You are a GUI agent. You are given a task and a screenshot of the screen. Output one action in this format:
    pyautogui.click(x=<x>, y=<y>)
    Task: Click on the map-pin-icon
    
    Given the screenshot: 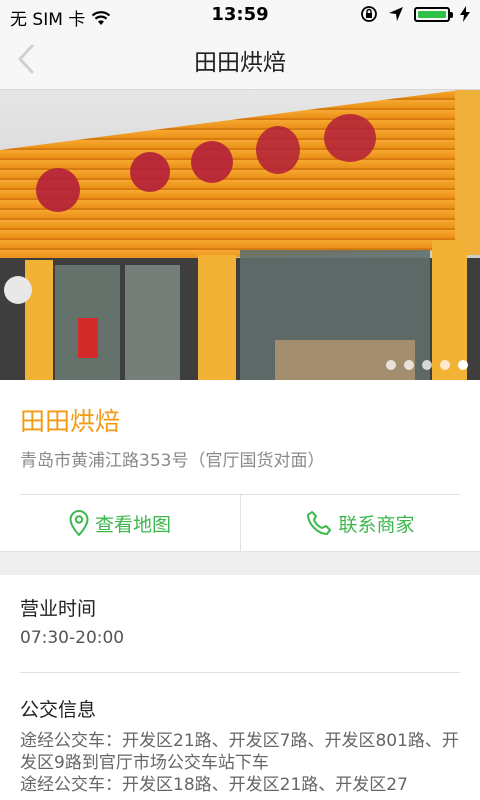 What is the action you would take?
    pyautogui.click(x=79, y=523)
    